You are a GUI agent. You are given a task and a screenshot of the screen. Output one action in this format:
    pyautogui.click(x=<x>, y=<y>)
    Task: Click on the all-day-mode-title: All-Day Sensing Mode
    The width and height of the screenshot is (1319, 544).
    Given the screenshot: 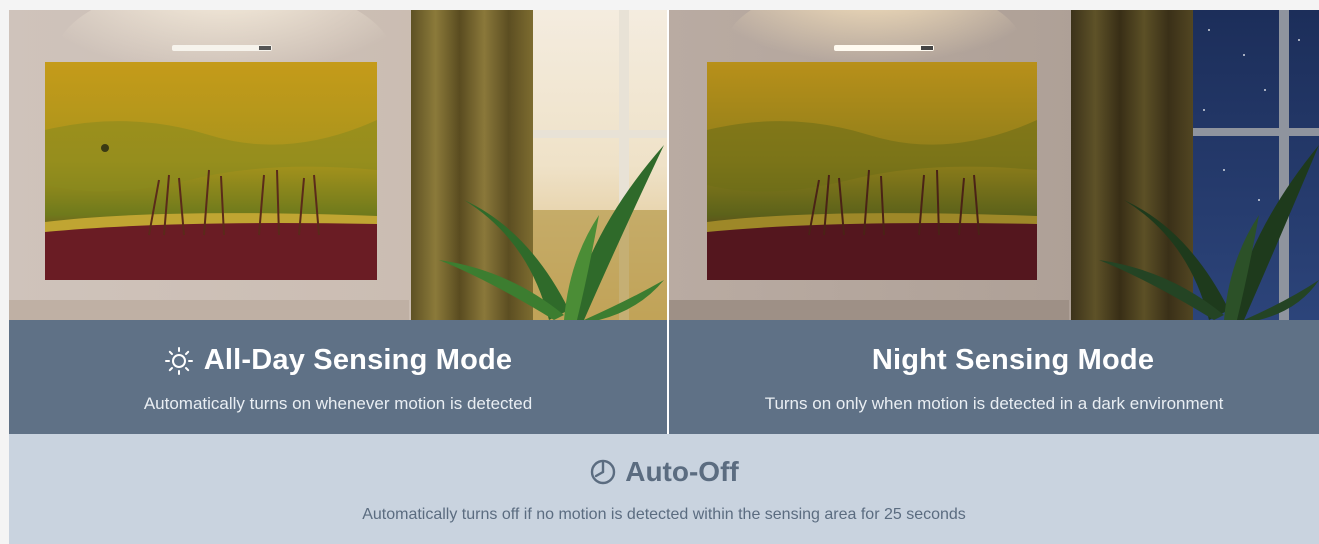 What is the action you would take?
    pyautogui.click(x=358, y=360)
    